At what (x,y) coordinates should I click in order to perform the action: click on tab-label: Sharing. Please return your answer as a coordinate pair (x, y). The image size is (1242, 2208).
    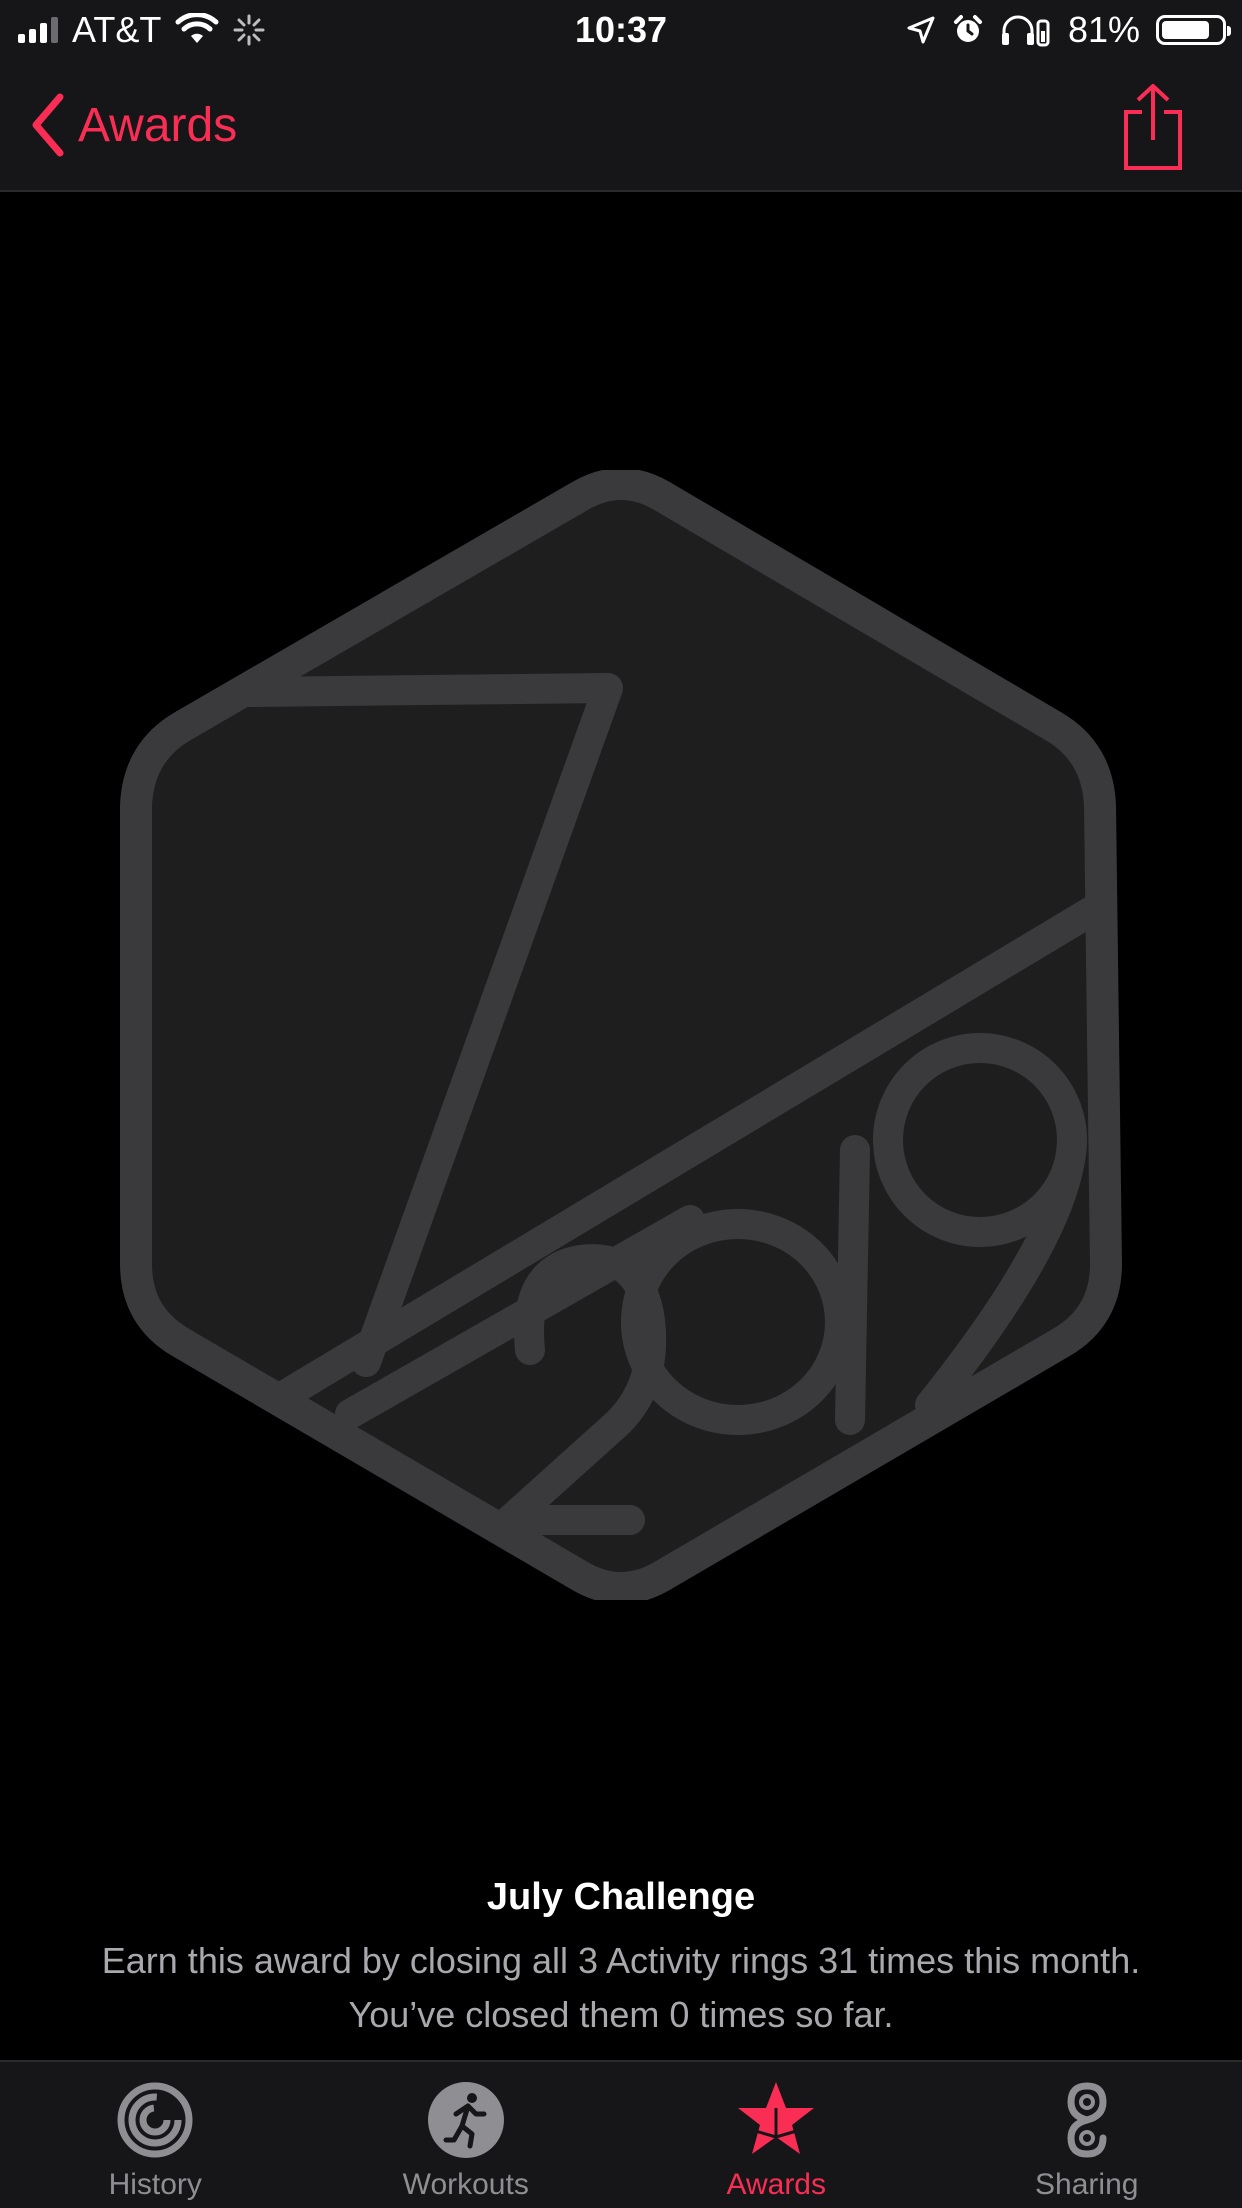
    Looking at the image, I should click on (1087, 2184).